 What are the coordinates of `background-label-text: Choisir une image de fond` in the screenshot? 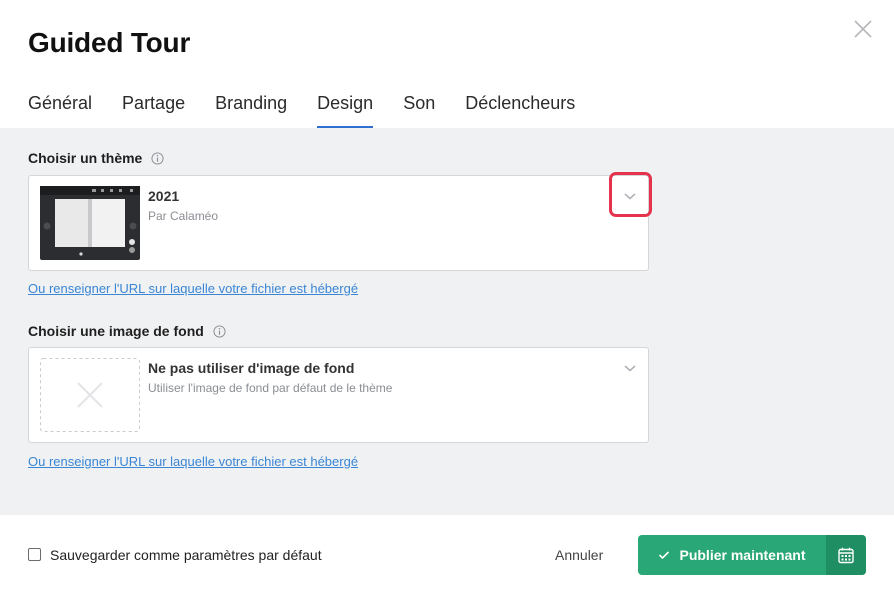 It's located at (116, 331).